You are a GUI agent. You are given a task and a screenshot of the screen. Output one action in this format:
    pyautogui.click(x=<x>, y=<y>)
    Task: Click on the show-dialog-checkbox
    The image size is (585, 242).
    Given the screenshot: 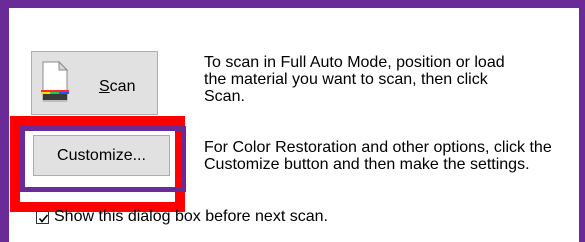 What is the action you would take?
    pyautogui.click(x=42, y=217)
    